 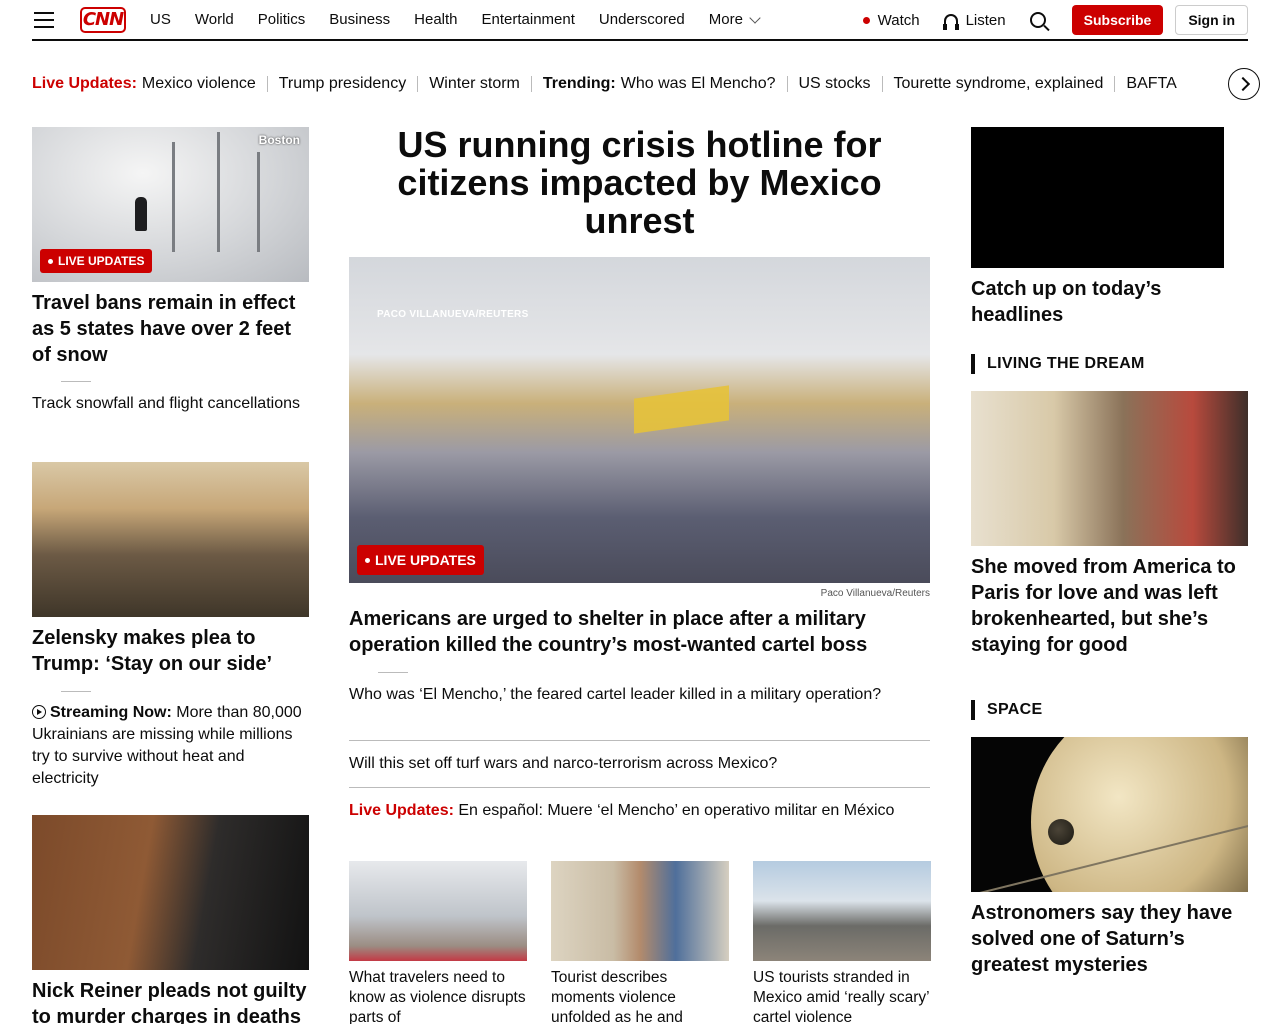 I want to click on burned-bus-image, so click(x=842, y=911).